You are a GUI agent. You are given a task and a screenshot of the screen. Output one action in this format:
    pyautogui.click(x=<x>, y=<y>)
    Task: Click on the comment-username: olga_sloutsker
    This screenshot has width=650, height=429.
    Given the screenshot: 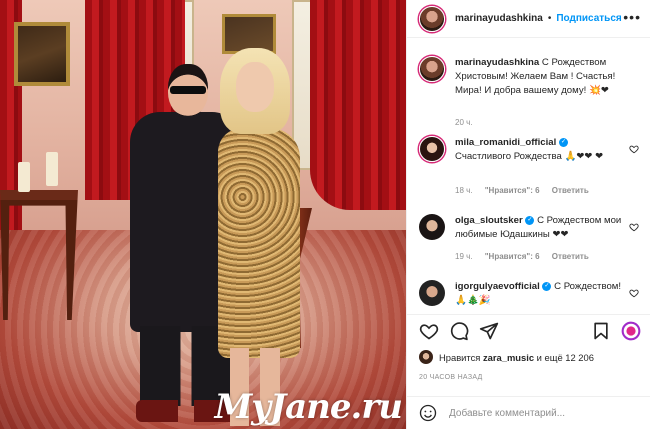 What is the action you would take?
    pyautogui.click(x=489, y=220)
    